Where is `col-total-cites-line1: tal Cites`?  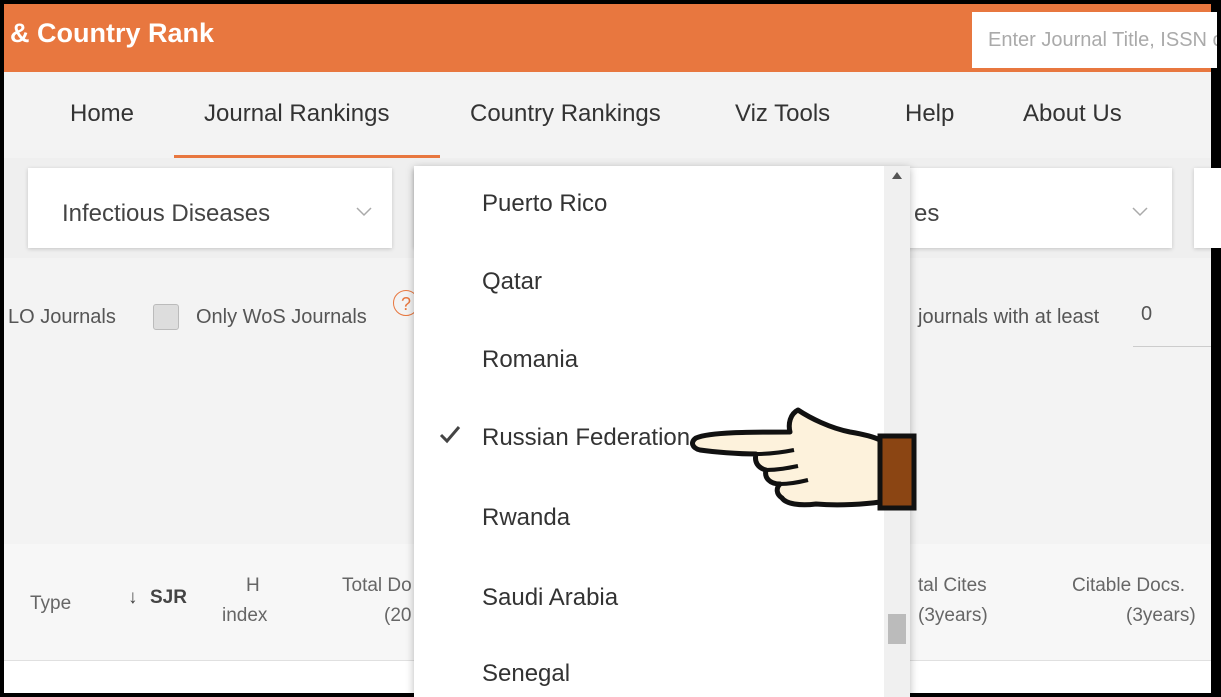 col-total-cites-line1: tal Cites is located at coordinates (952, 586).